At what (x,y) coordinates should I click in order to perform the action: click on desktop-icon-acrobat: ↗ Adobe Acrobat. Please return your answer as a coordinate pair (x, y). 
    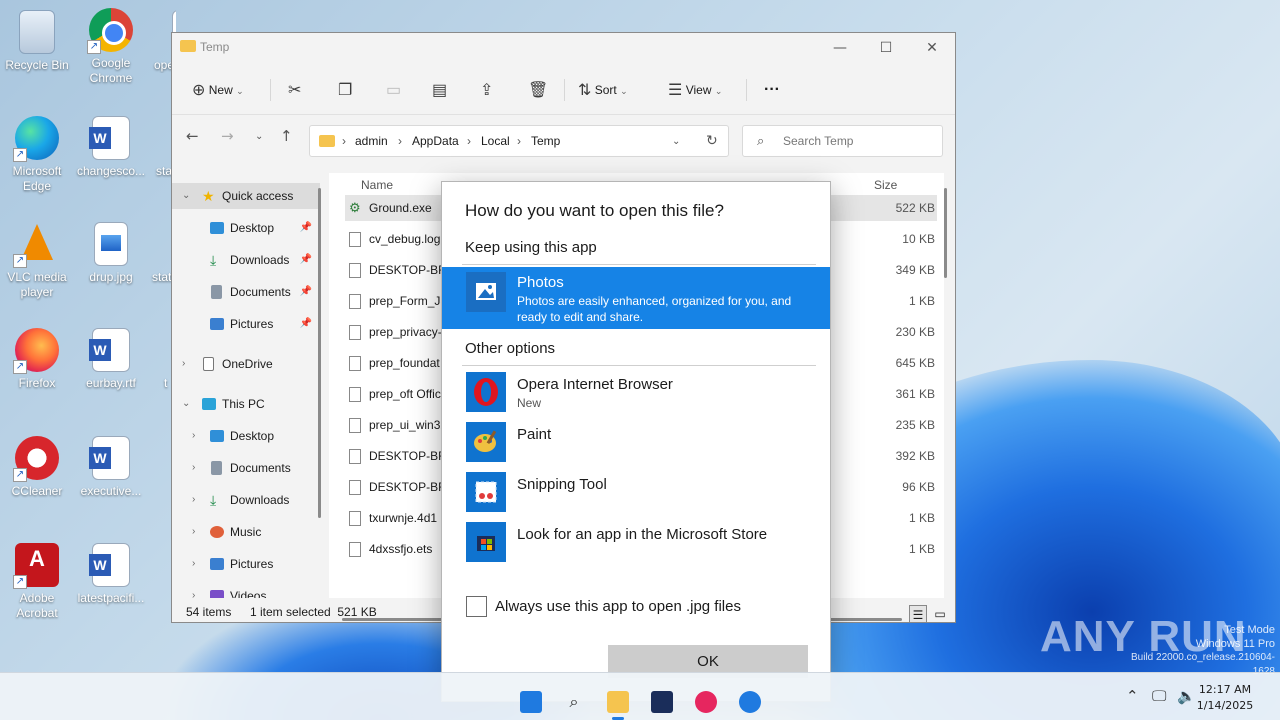
    Looking at the image, I should click on (37, 582).